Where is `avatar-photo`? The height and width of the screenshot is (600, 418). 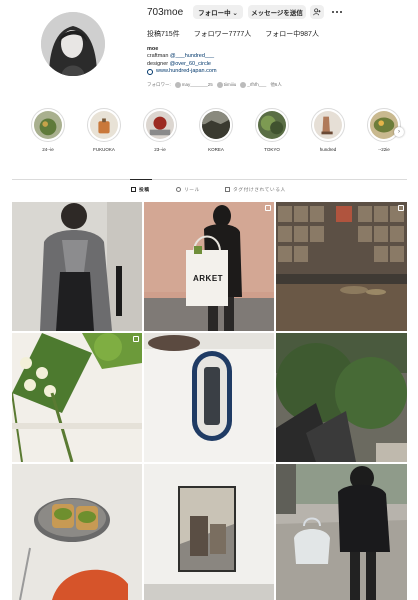 avatar-photo is located at coordinates (73, 44).